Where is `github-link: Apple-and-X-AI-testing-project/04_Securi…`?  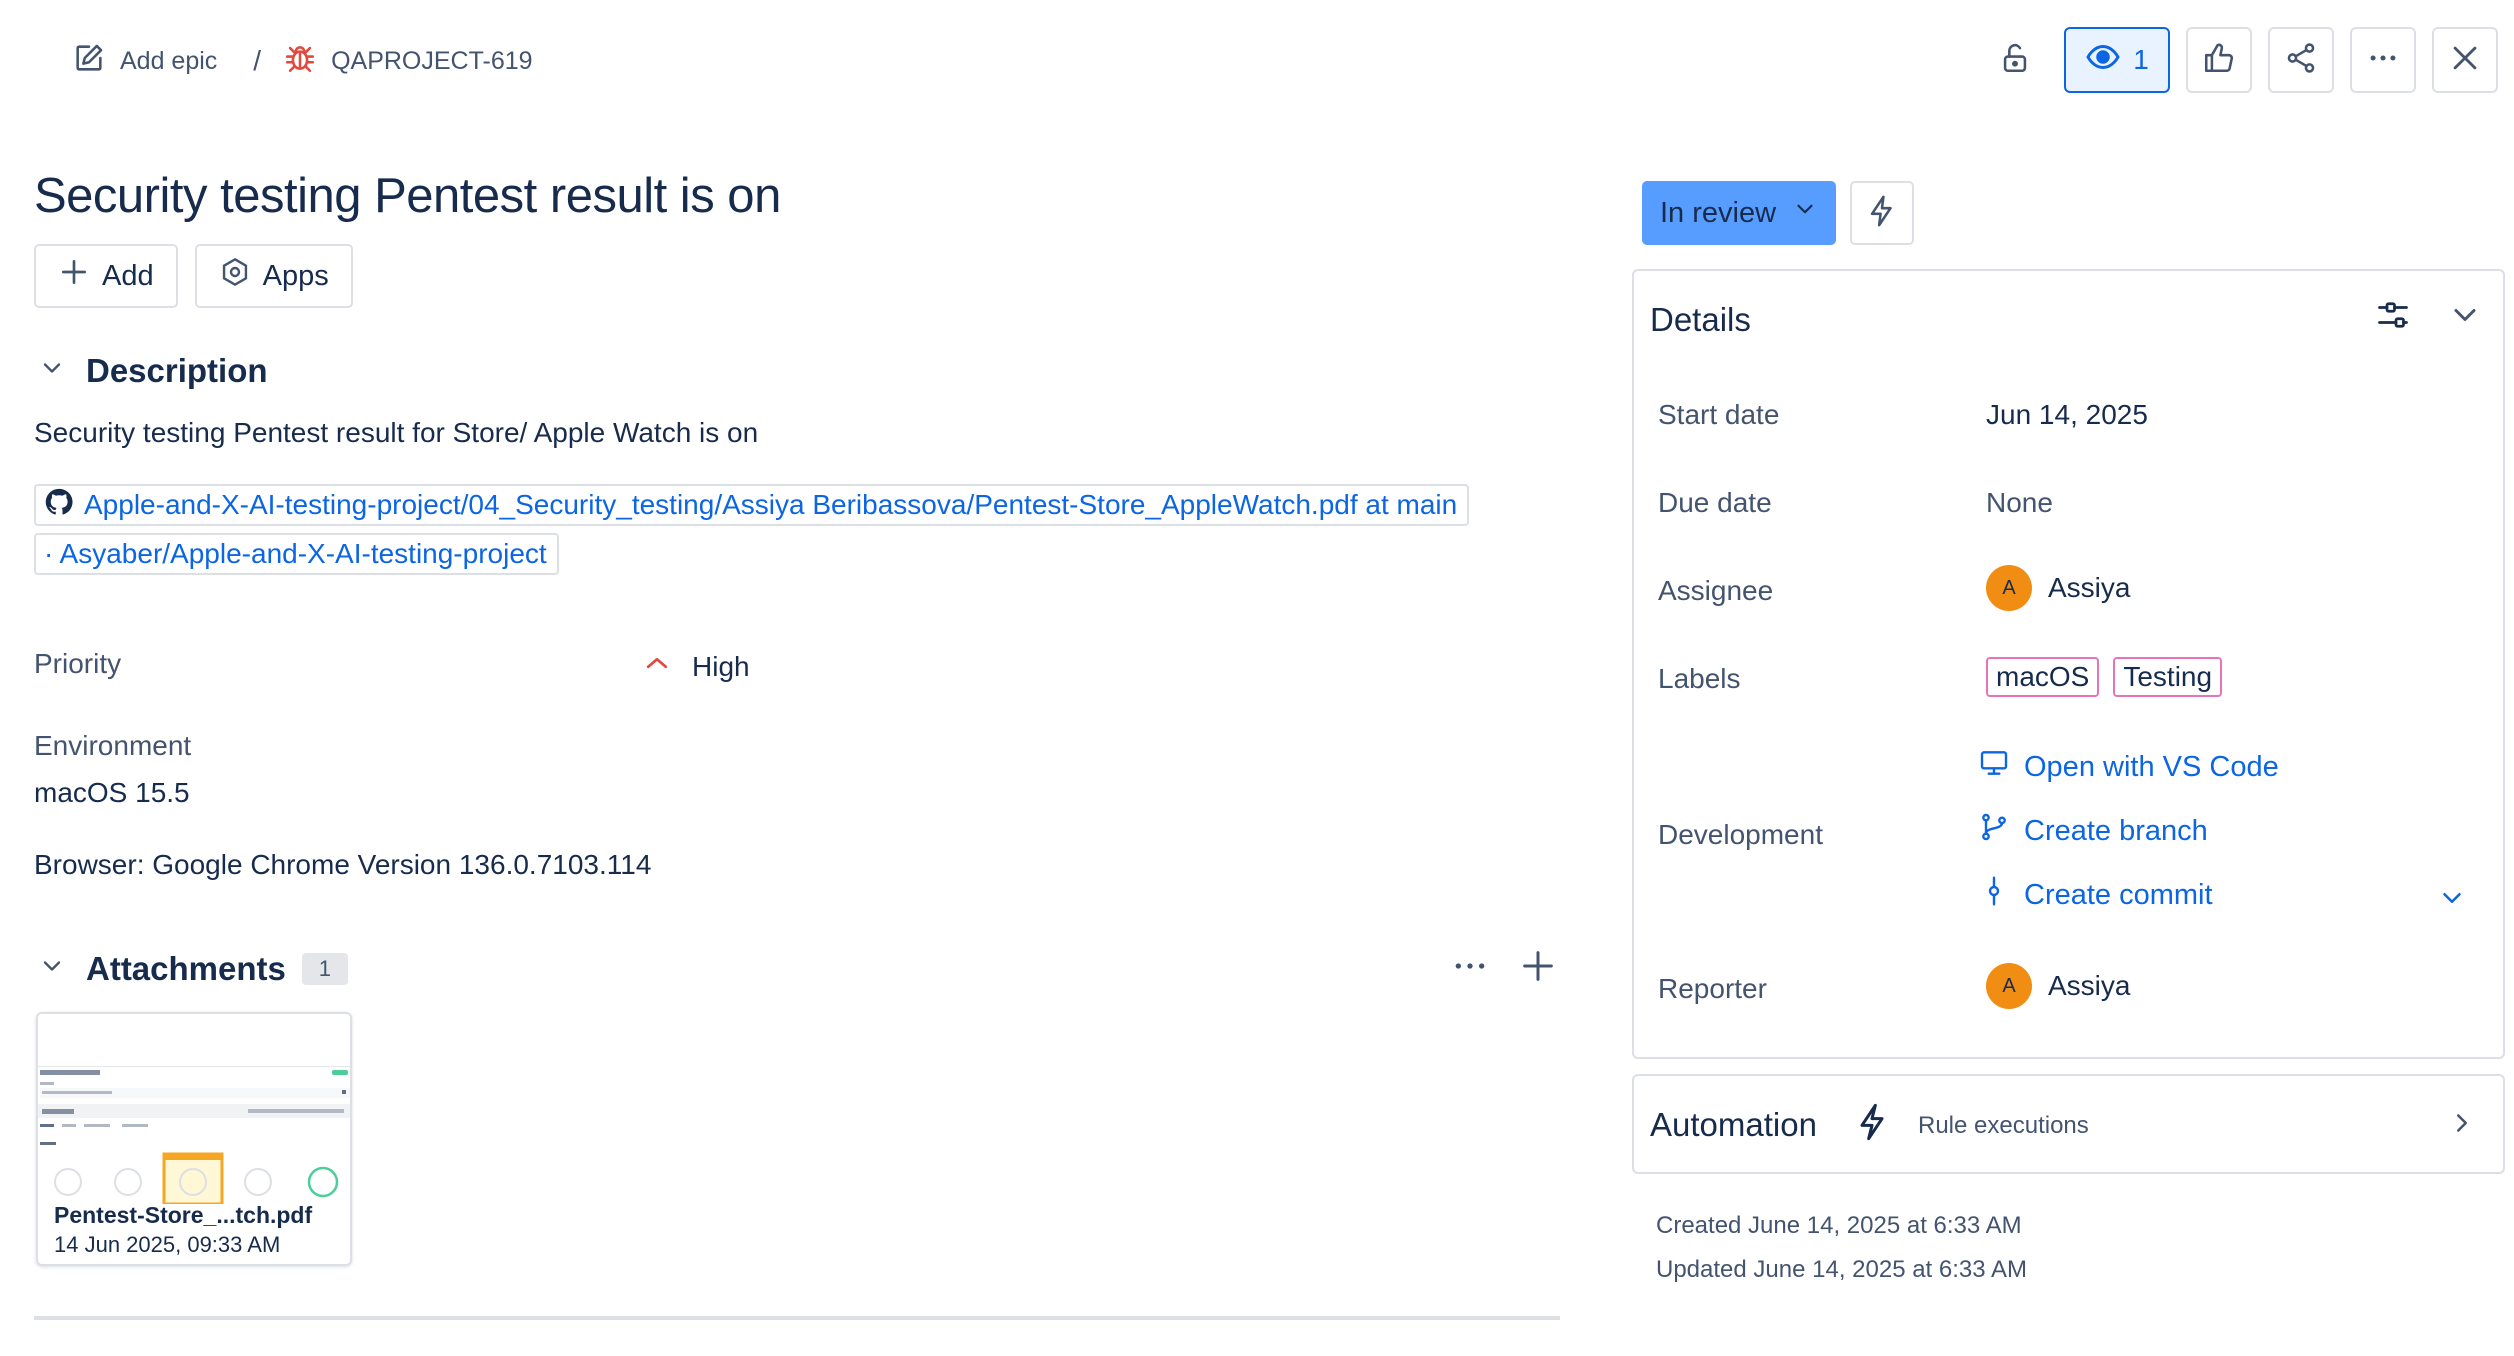
github-link: Apple-and-X-AI-testing-project/04_Securi… is located at coordinates (752, 505).